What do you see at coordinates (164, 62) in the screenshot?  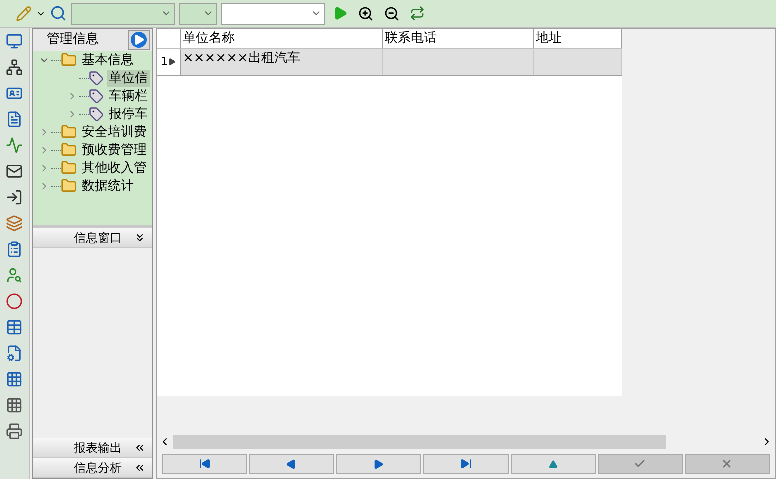 I see `row-number: 1` at bounding box center [164, 62].